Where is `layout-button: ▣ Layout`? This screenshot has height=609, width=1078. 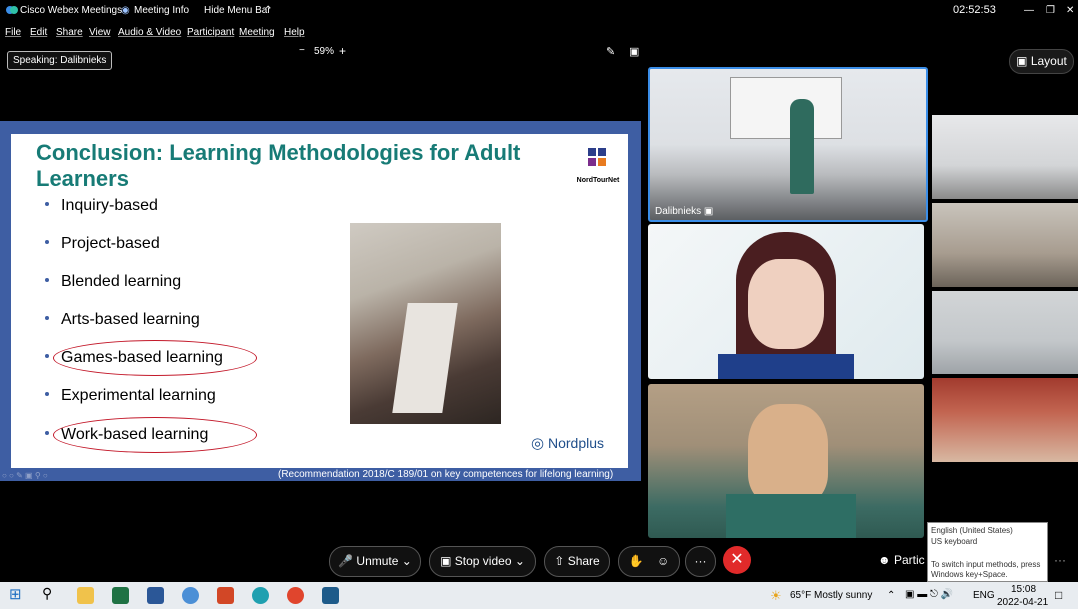 layout-button: ▣ Layout is located at coordinates (1041, 61).